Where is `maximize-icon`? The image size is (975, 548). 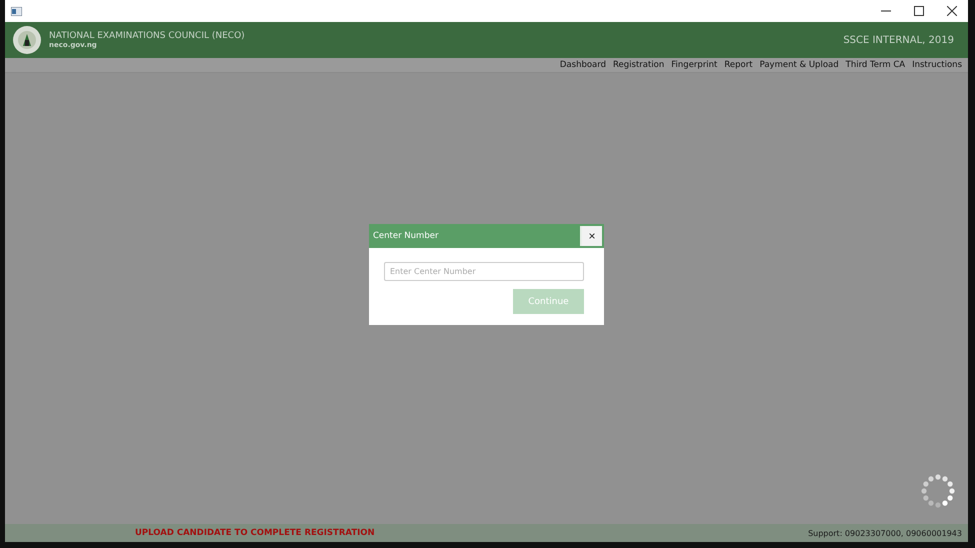 maximize-icon is located at coordinates (919, 11).